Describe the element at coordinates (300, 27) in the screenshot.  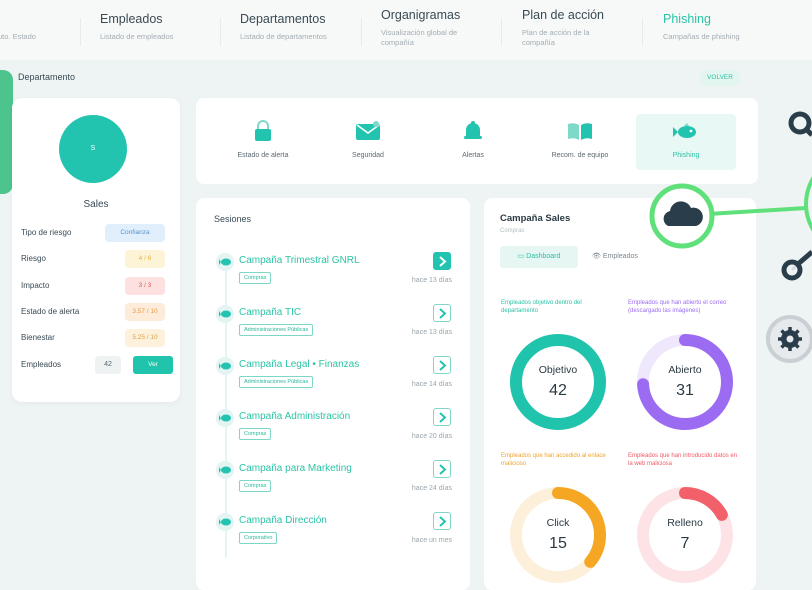
I see `nav-item-departamentos: Departamentos Listado de departamentos` at that location.